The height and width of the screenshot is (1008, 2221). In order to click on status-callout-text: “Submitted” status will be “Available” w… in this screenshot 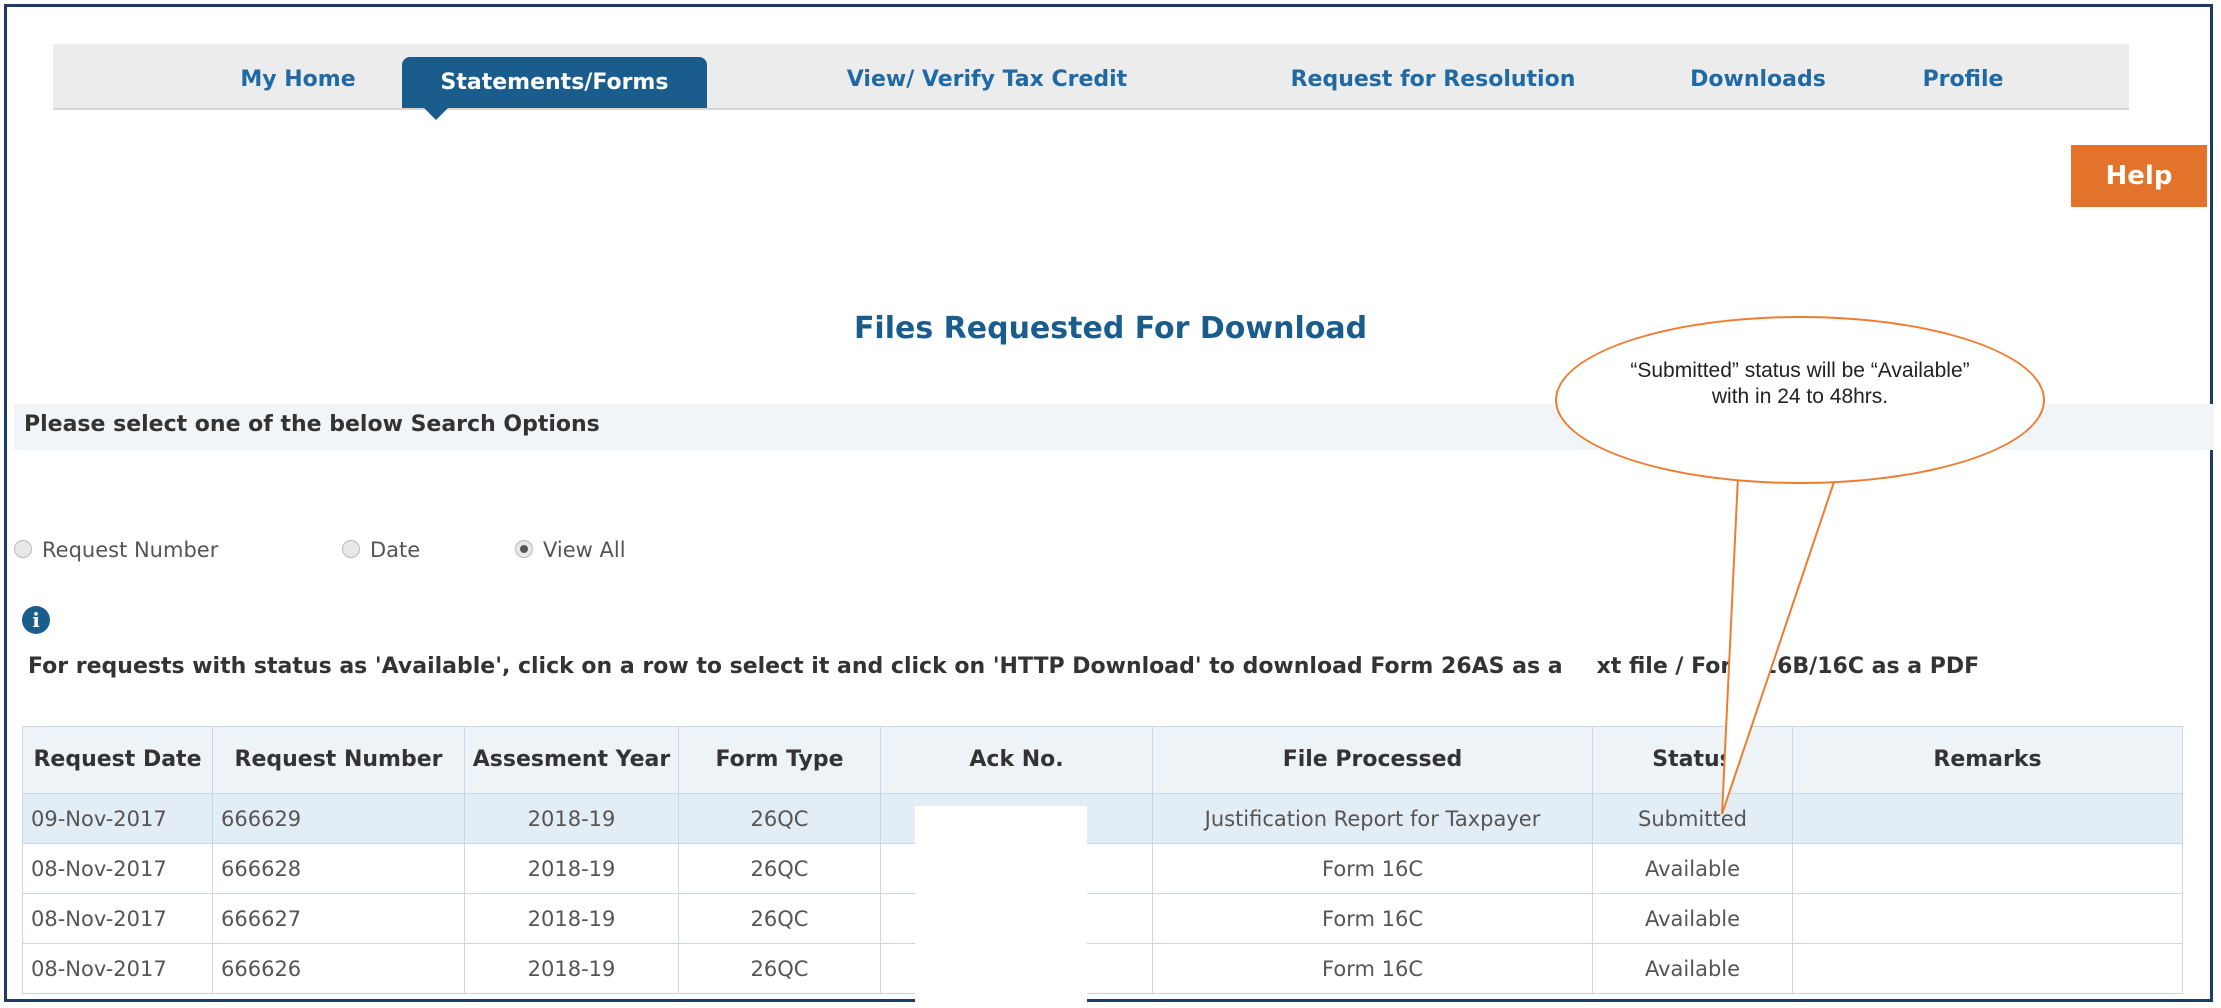, I will do `click(1800, 383)`.